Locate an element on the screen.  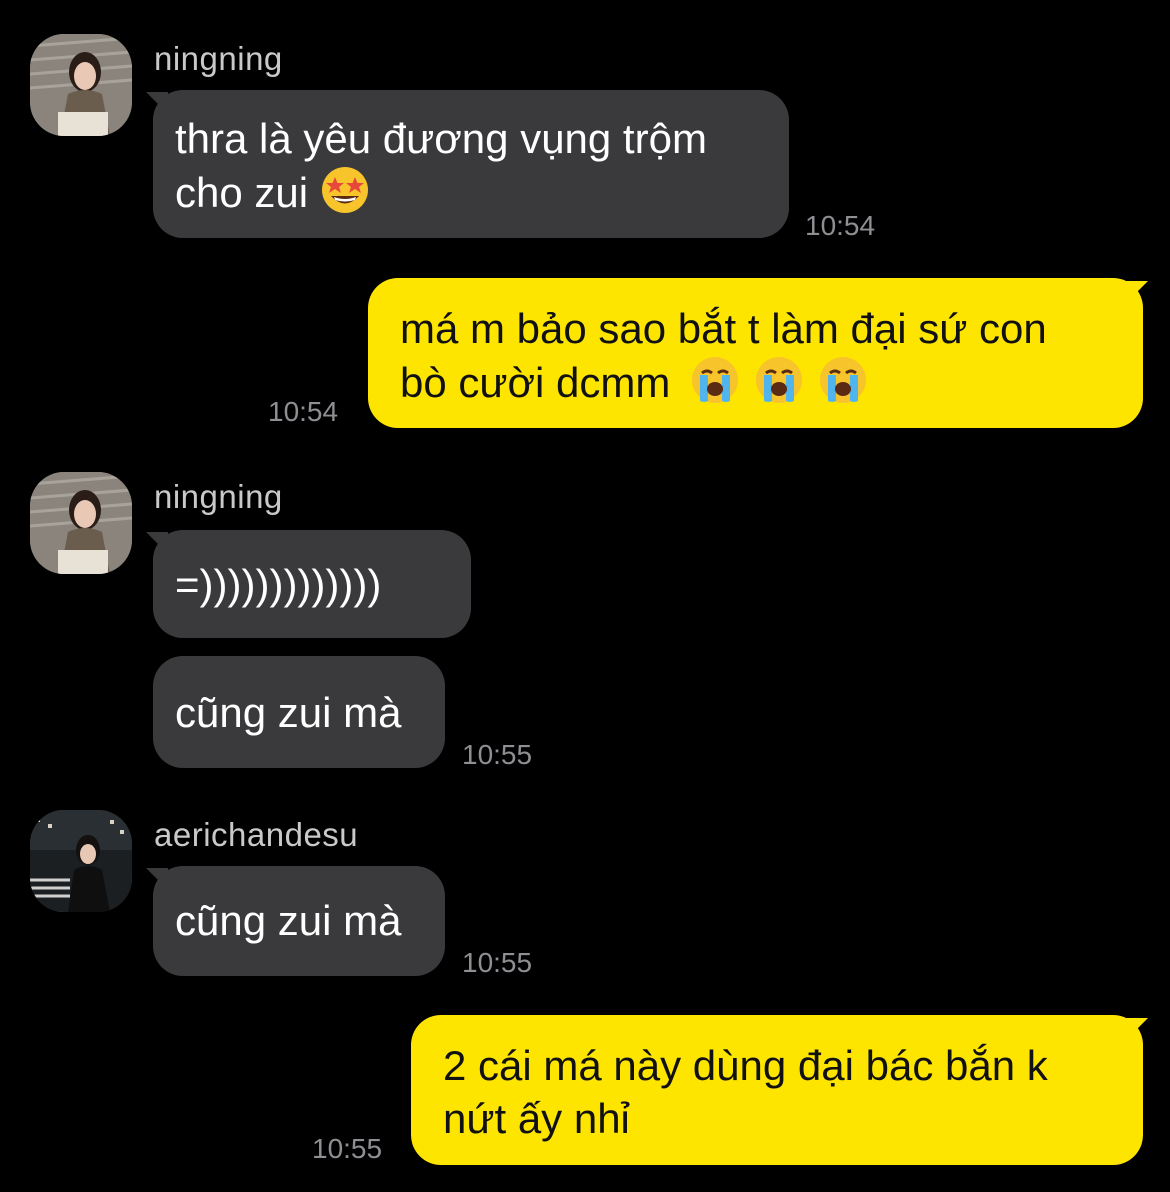
message-text: bò cười dcmm is located at coordinates (535, 382).